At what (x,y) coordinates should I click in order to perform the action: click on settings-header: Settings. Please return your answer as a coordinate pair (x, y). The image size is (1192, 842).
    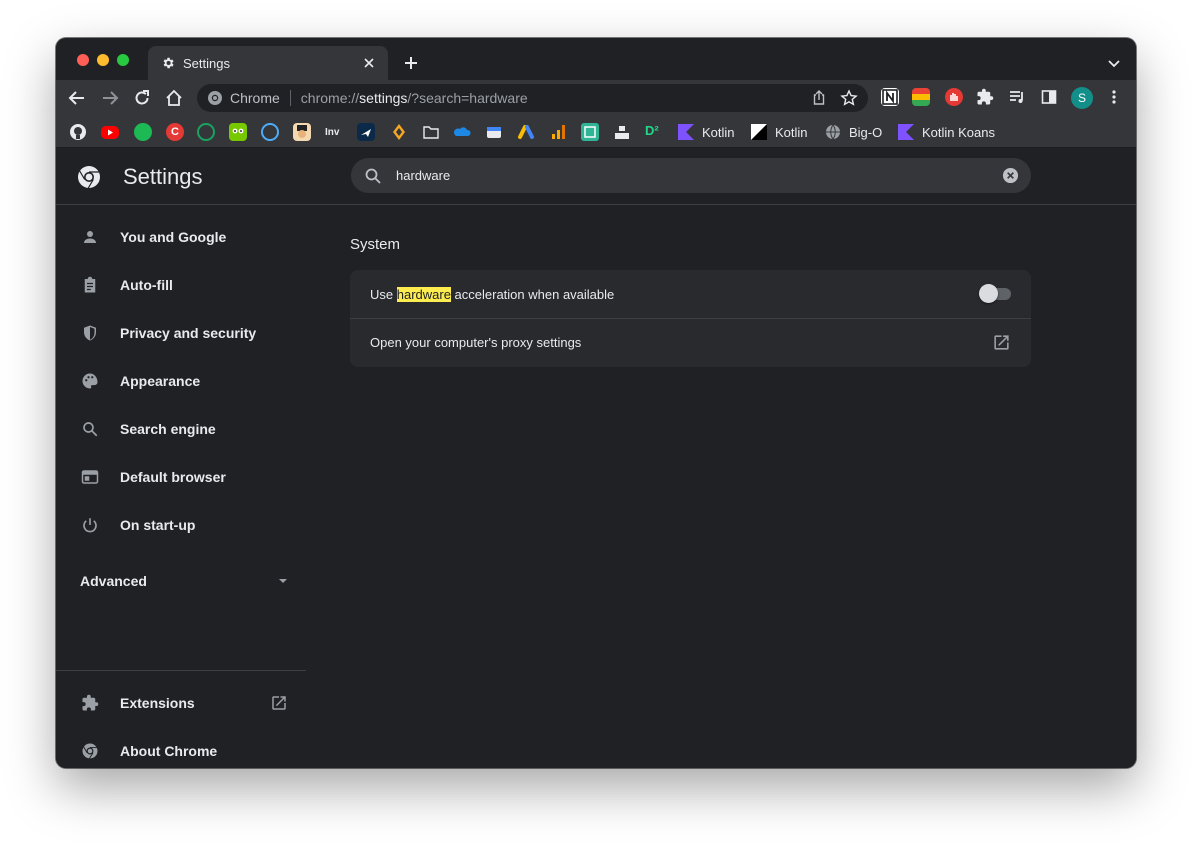
    Looking at the image, I should click on (596, 176).